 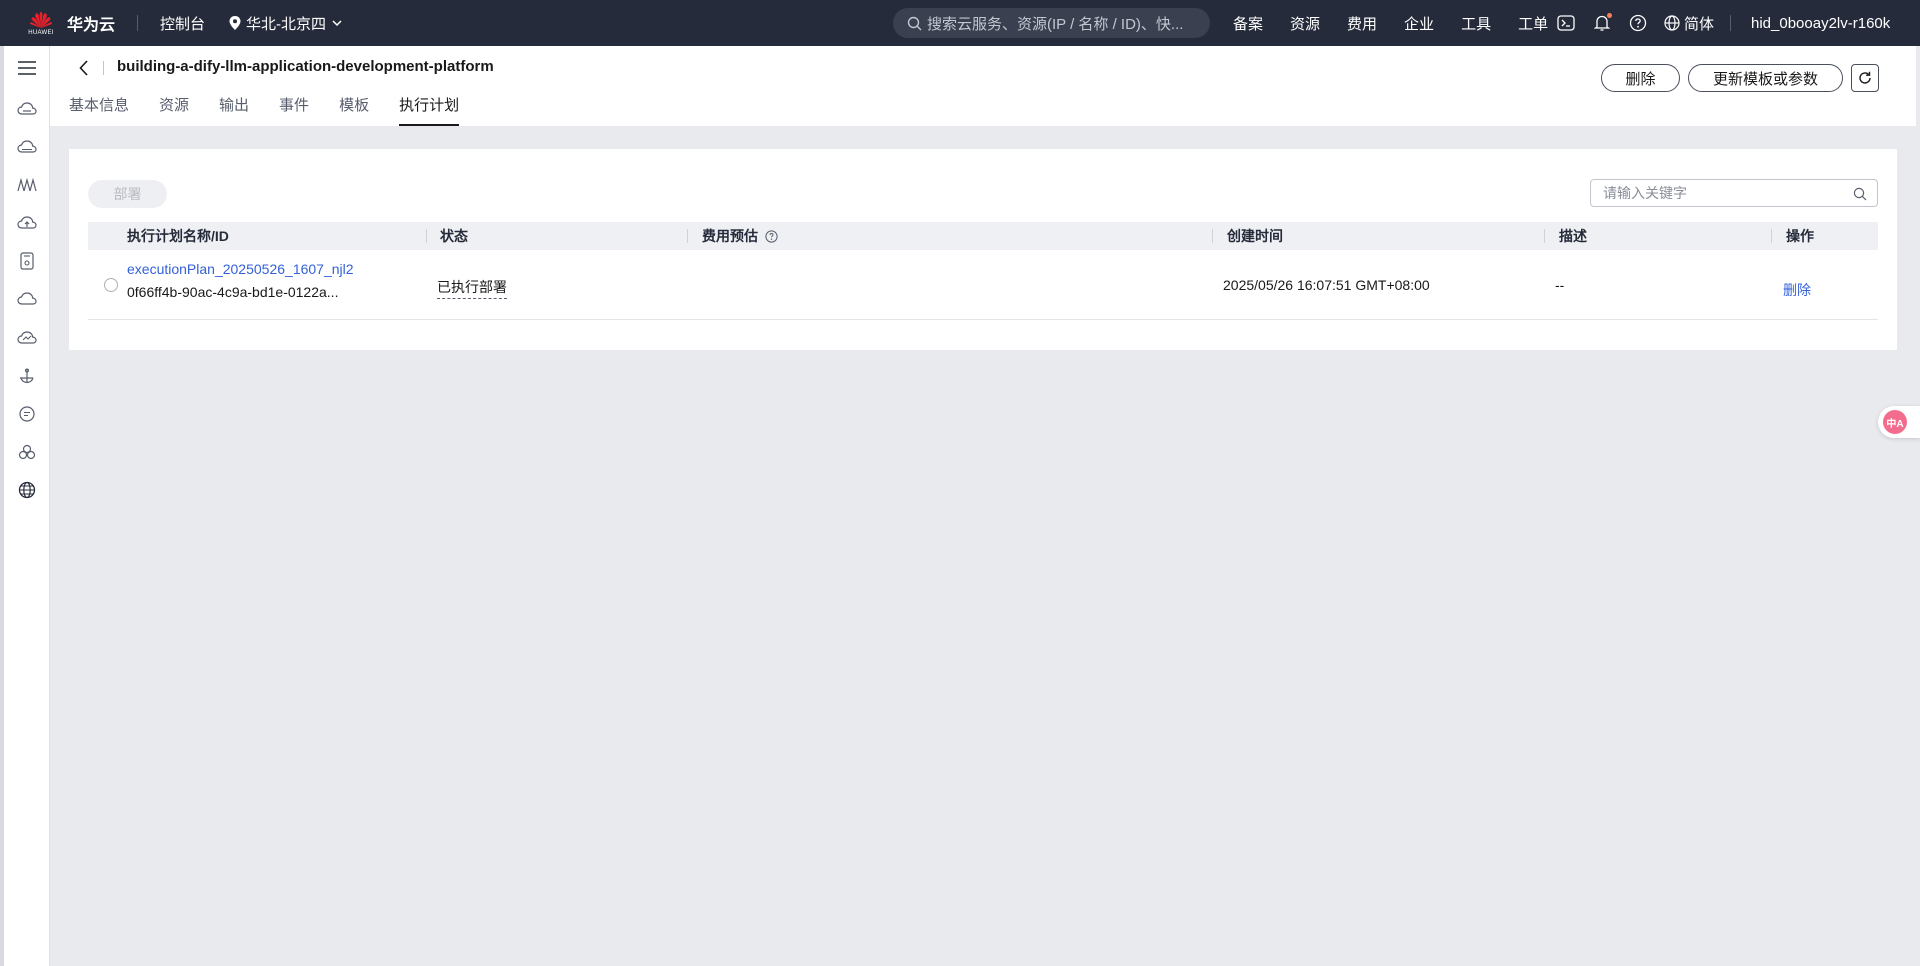 What do you see at coordinates (1699, 24) in the screenshot?
I see `language-label: 简体` at bounding box center [1699, 24].